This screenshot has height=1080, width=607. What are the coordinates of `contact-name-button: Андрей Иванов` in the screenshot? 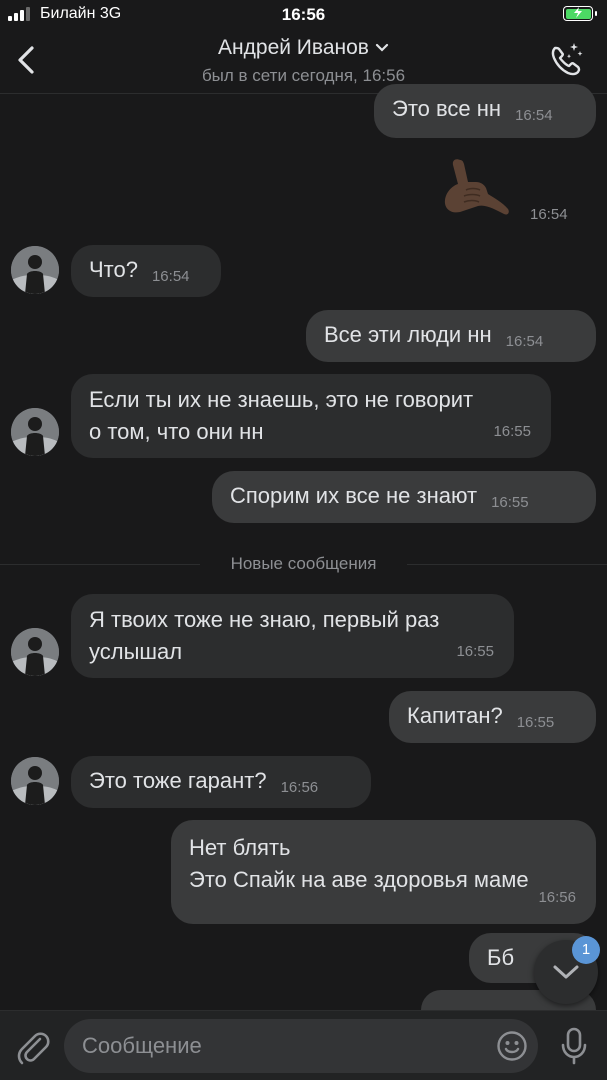 It's located at (303, 48).